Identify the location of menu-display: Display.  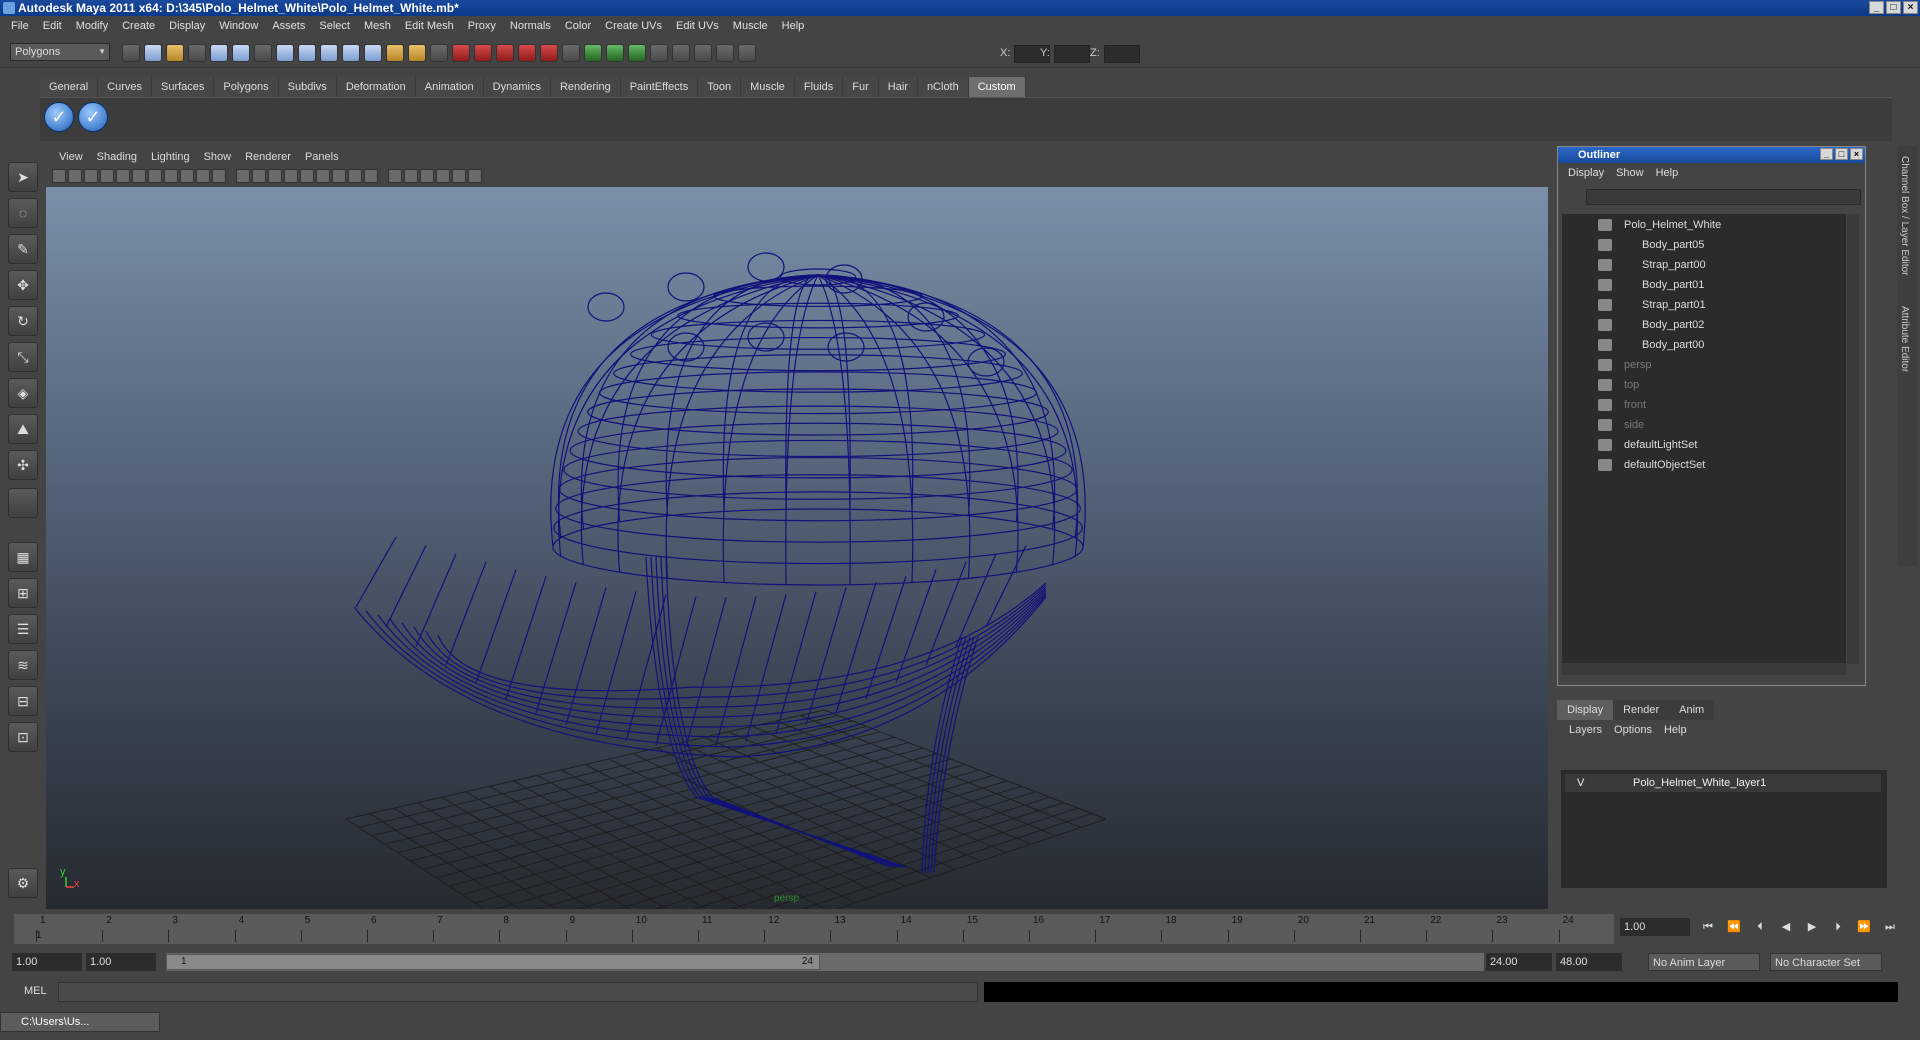
(187, 26).